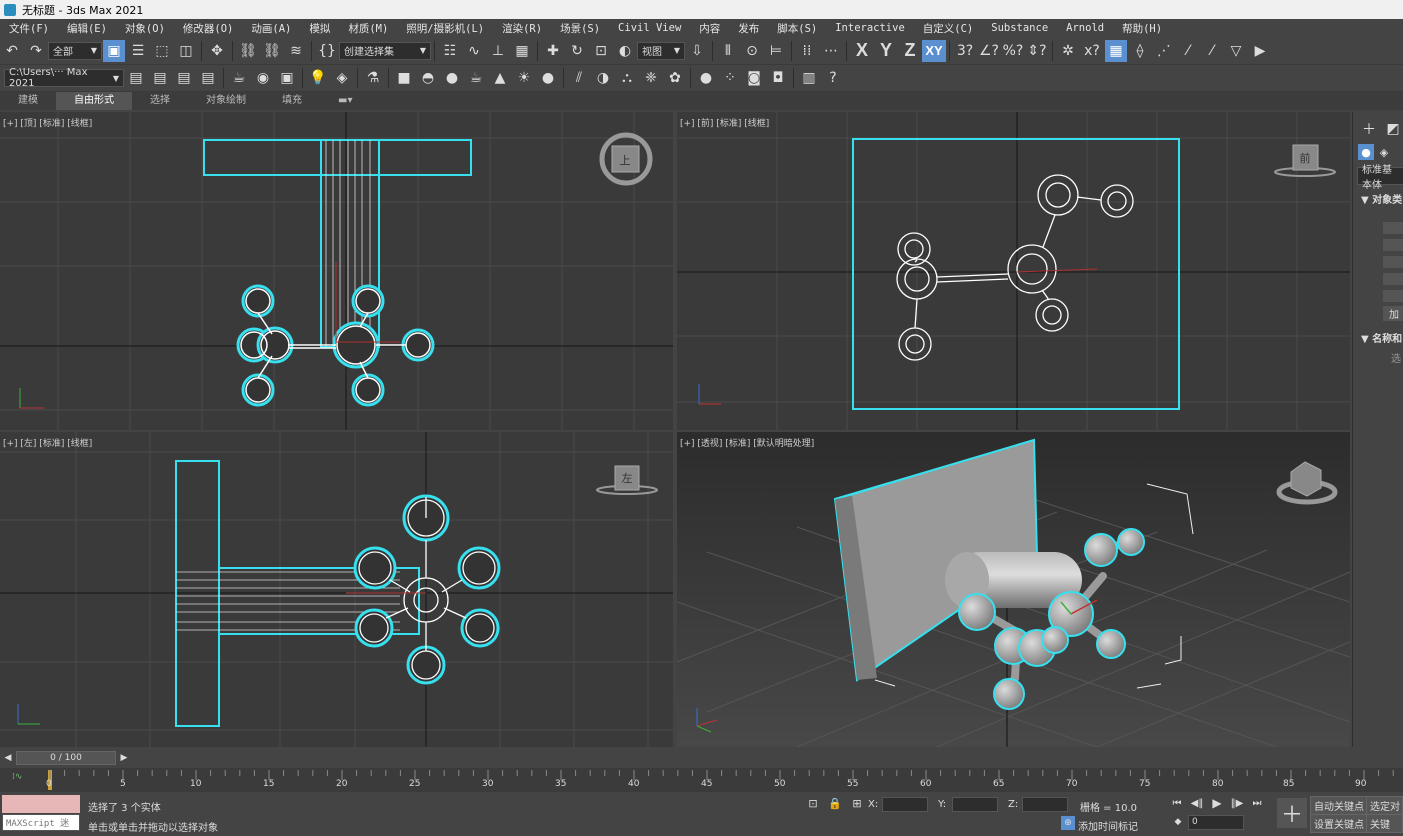  What do you see at coordinates (989, 51) in the screenshot?
I see `angle-snap-icon: ∠?` at bounding box center [989, 51].